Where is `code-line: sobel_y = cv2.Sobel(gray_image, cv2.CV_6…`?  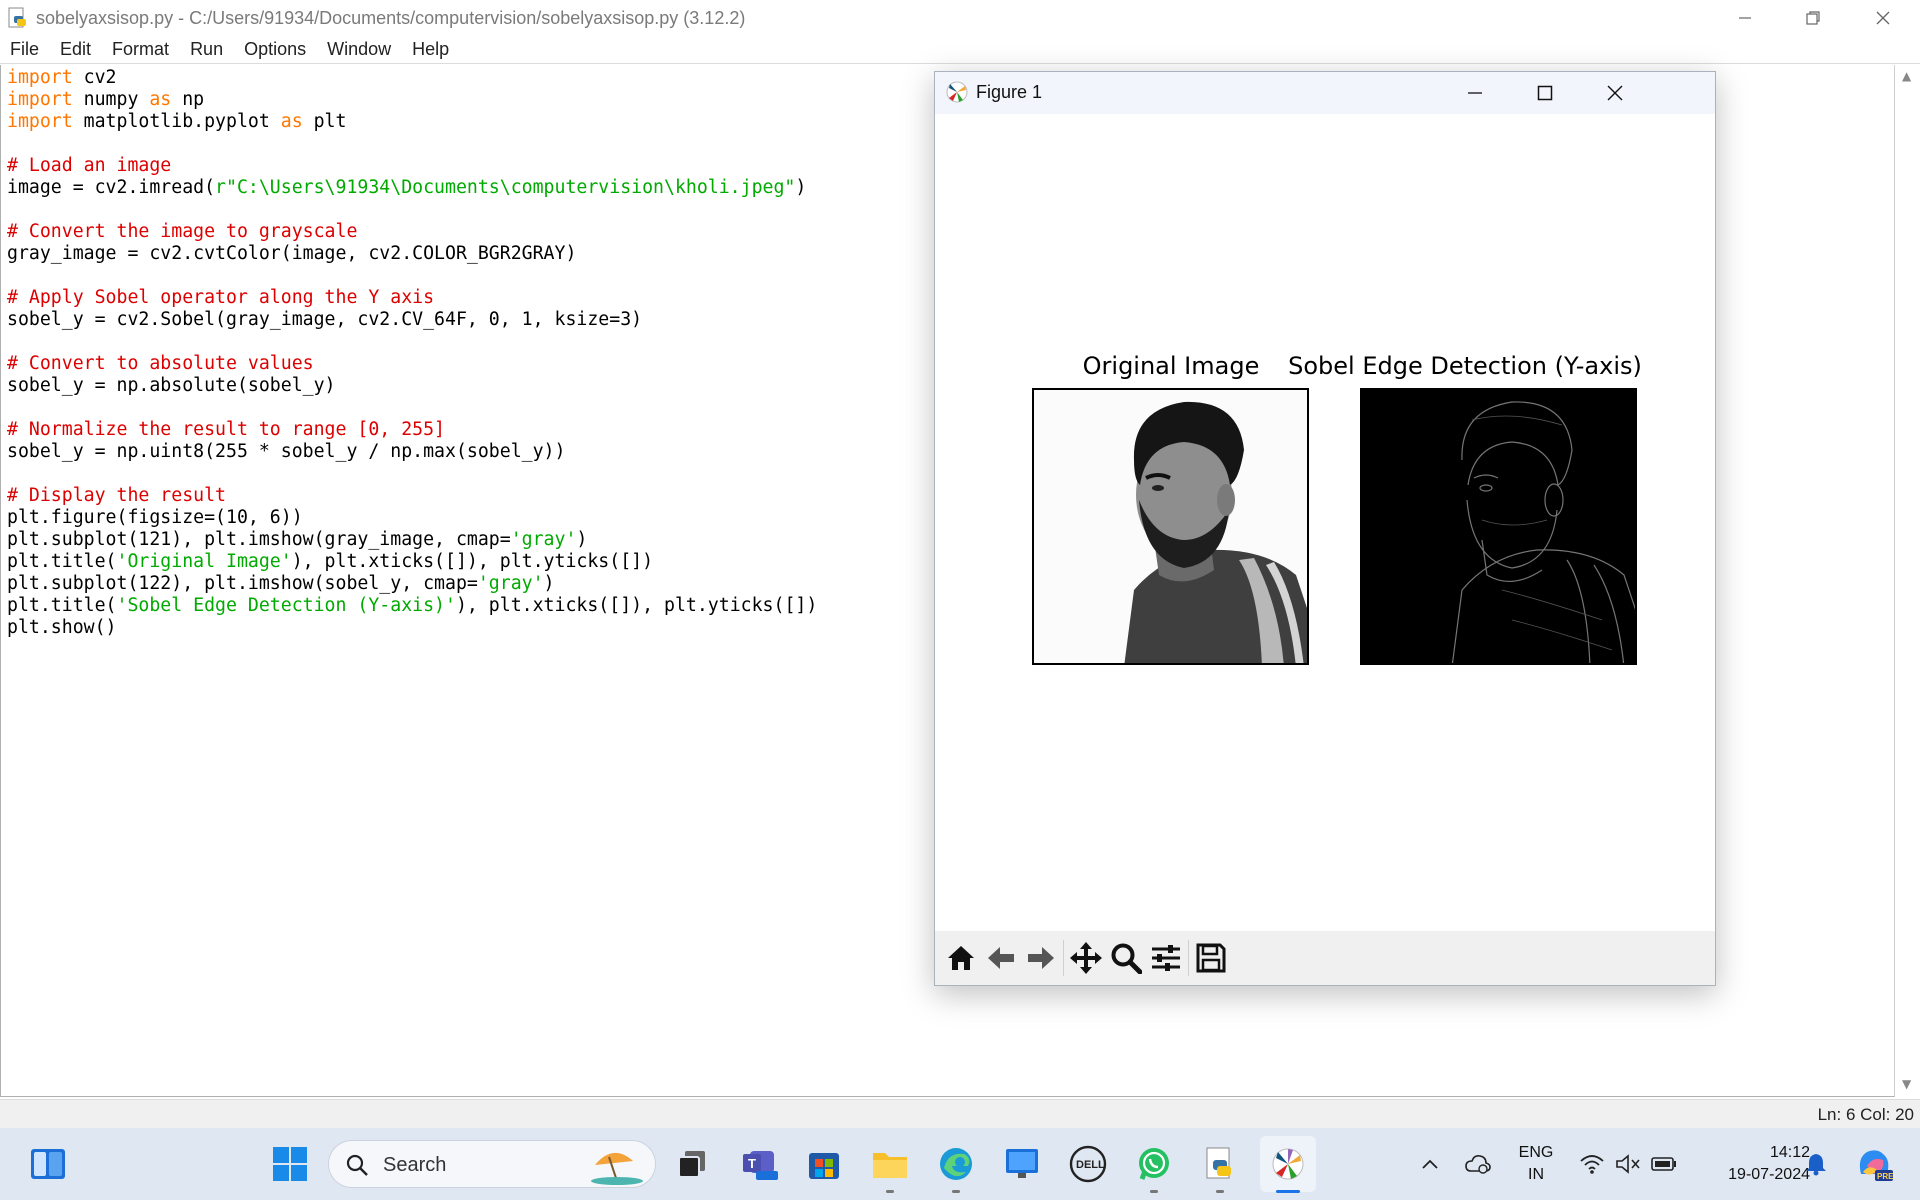 code-line: sobel_y = cv2.Sobel(gray_image, cv2.CV_6… is located at coordinates (412, 320).